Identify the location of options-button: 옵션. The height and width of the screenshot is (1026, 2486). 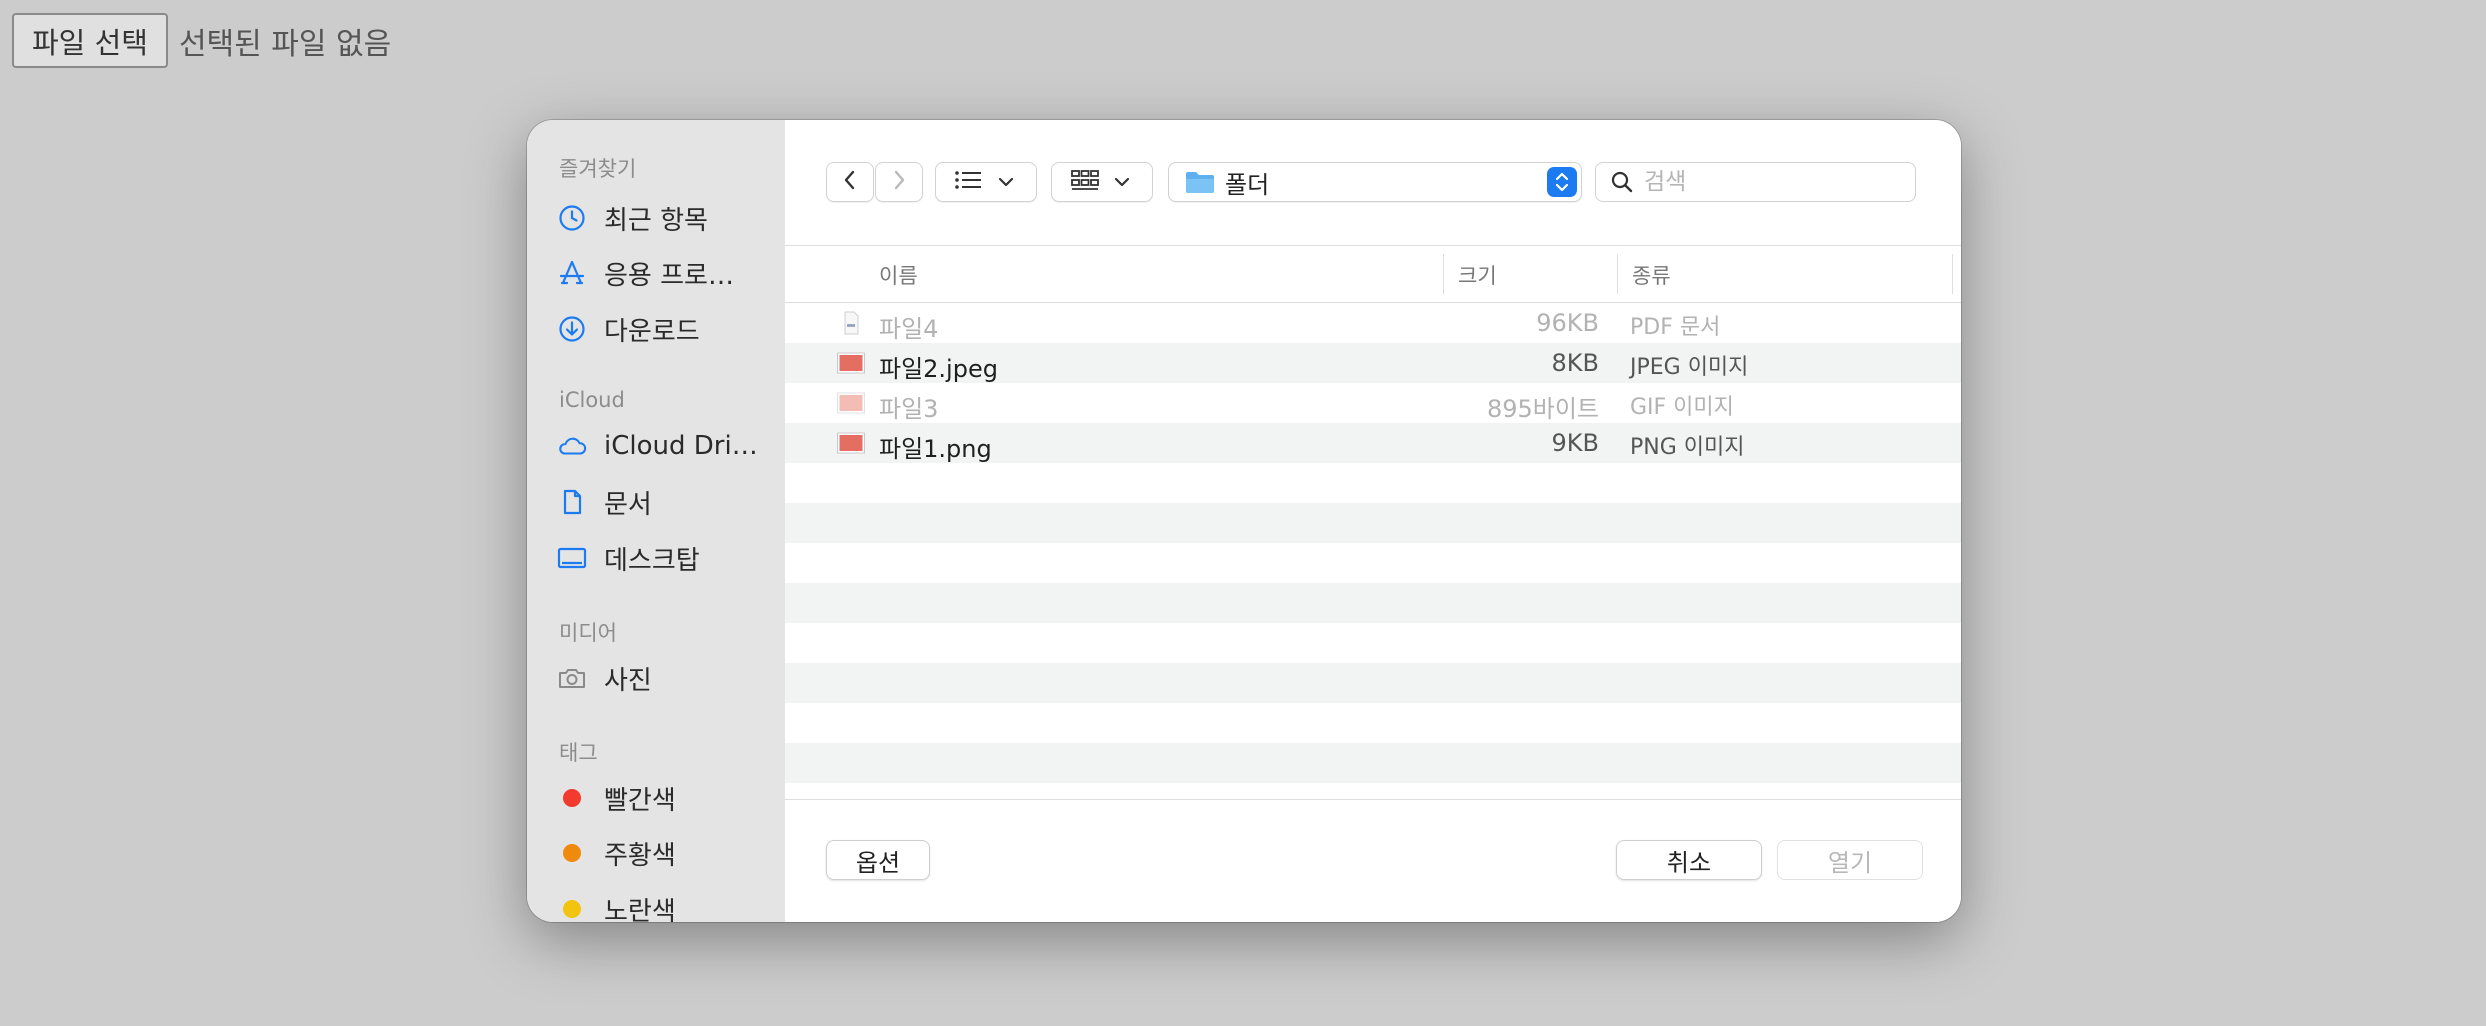
(878, 860).